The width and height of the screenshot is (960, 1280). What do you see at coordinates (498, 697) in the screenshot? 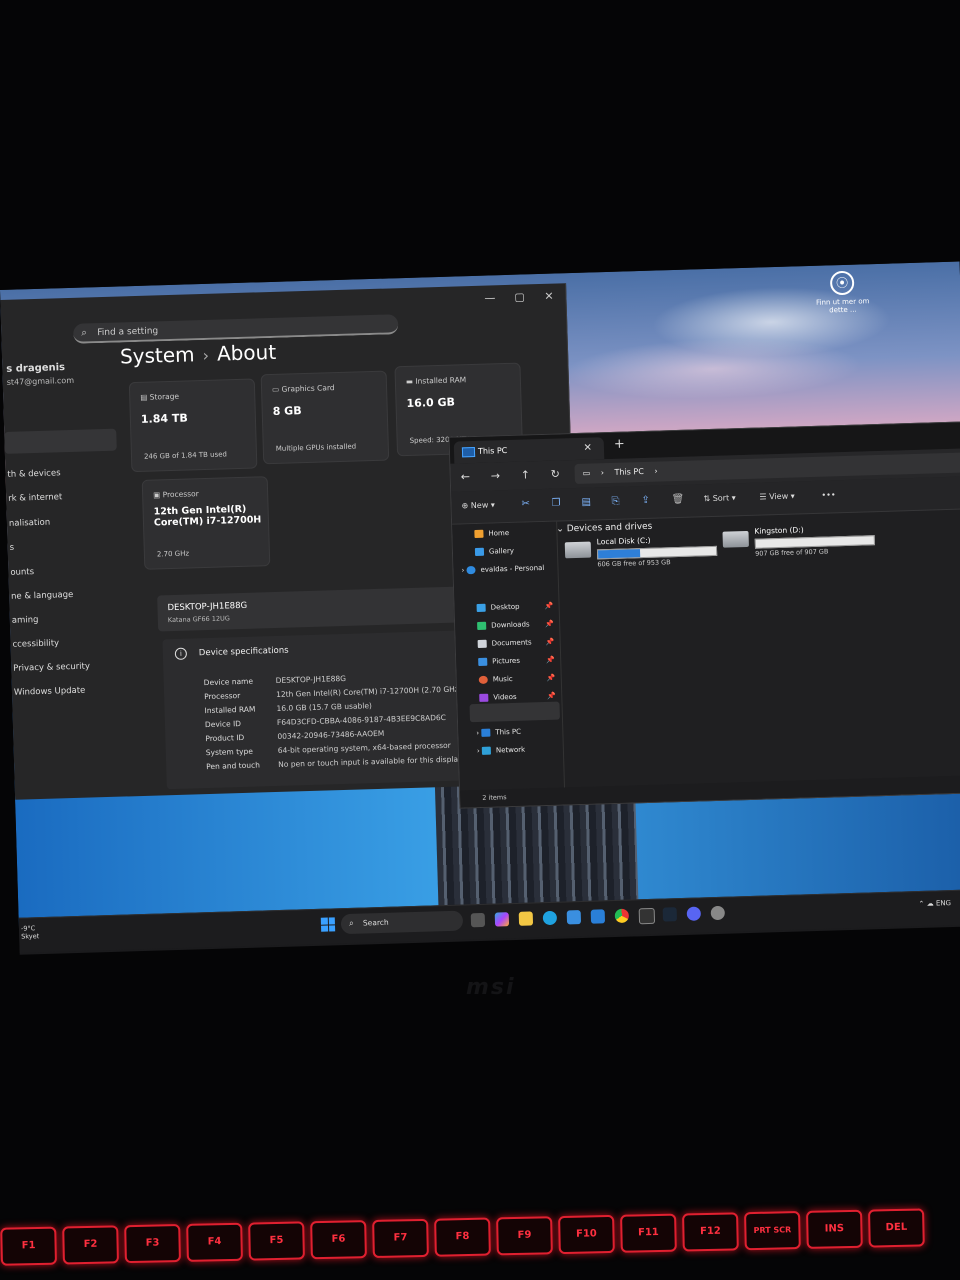
I see `nav-videos: Videos` at bounding box center [498, 697].